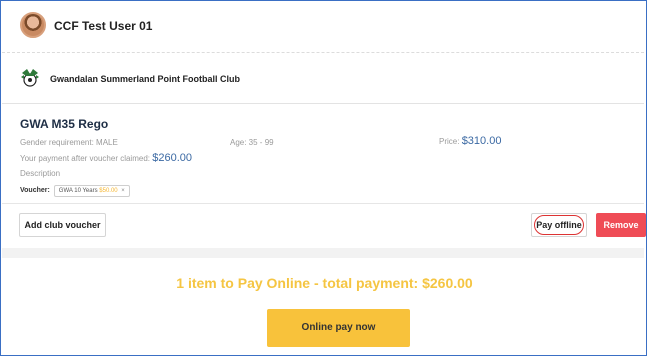  I want to click on divider, so click(323, 203).